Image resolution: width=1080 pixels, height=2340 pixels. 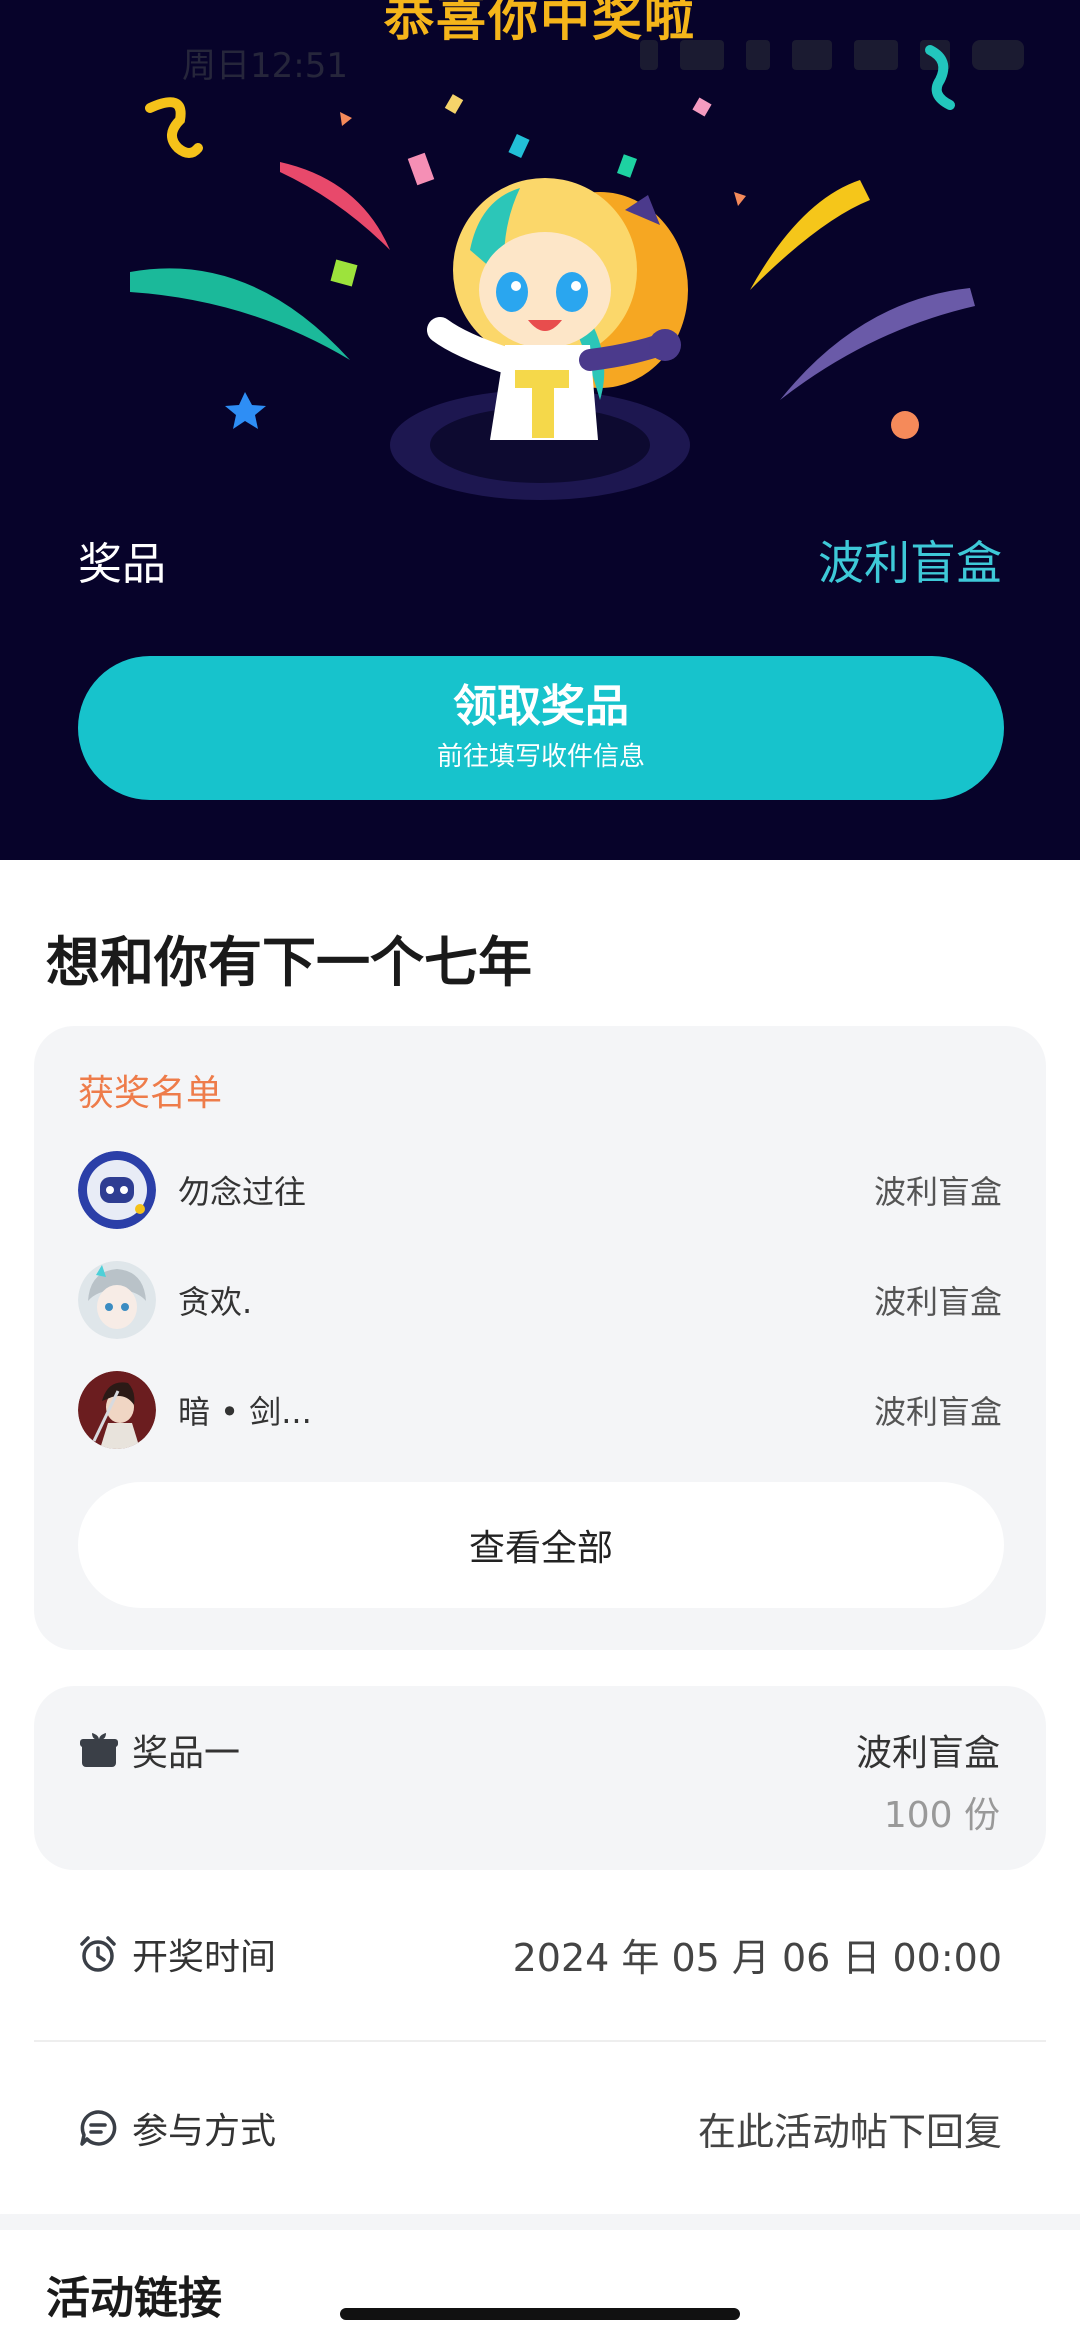 What do you see at coordinates (540, 2041) in the screenshot?
I see `divider` at bounding box center [540, 2041].